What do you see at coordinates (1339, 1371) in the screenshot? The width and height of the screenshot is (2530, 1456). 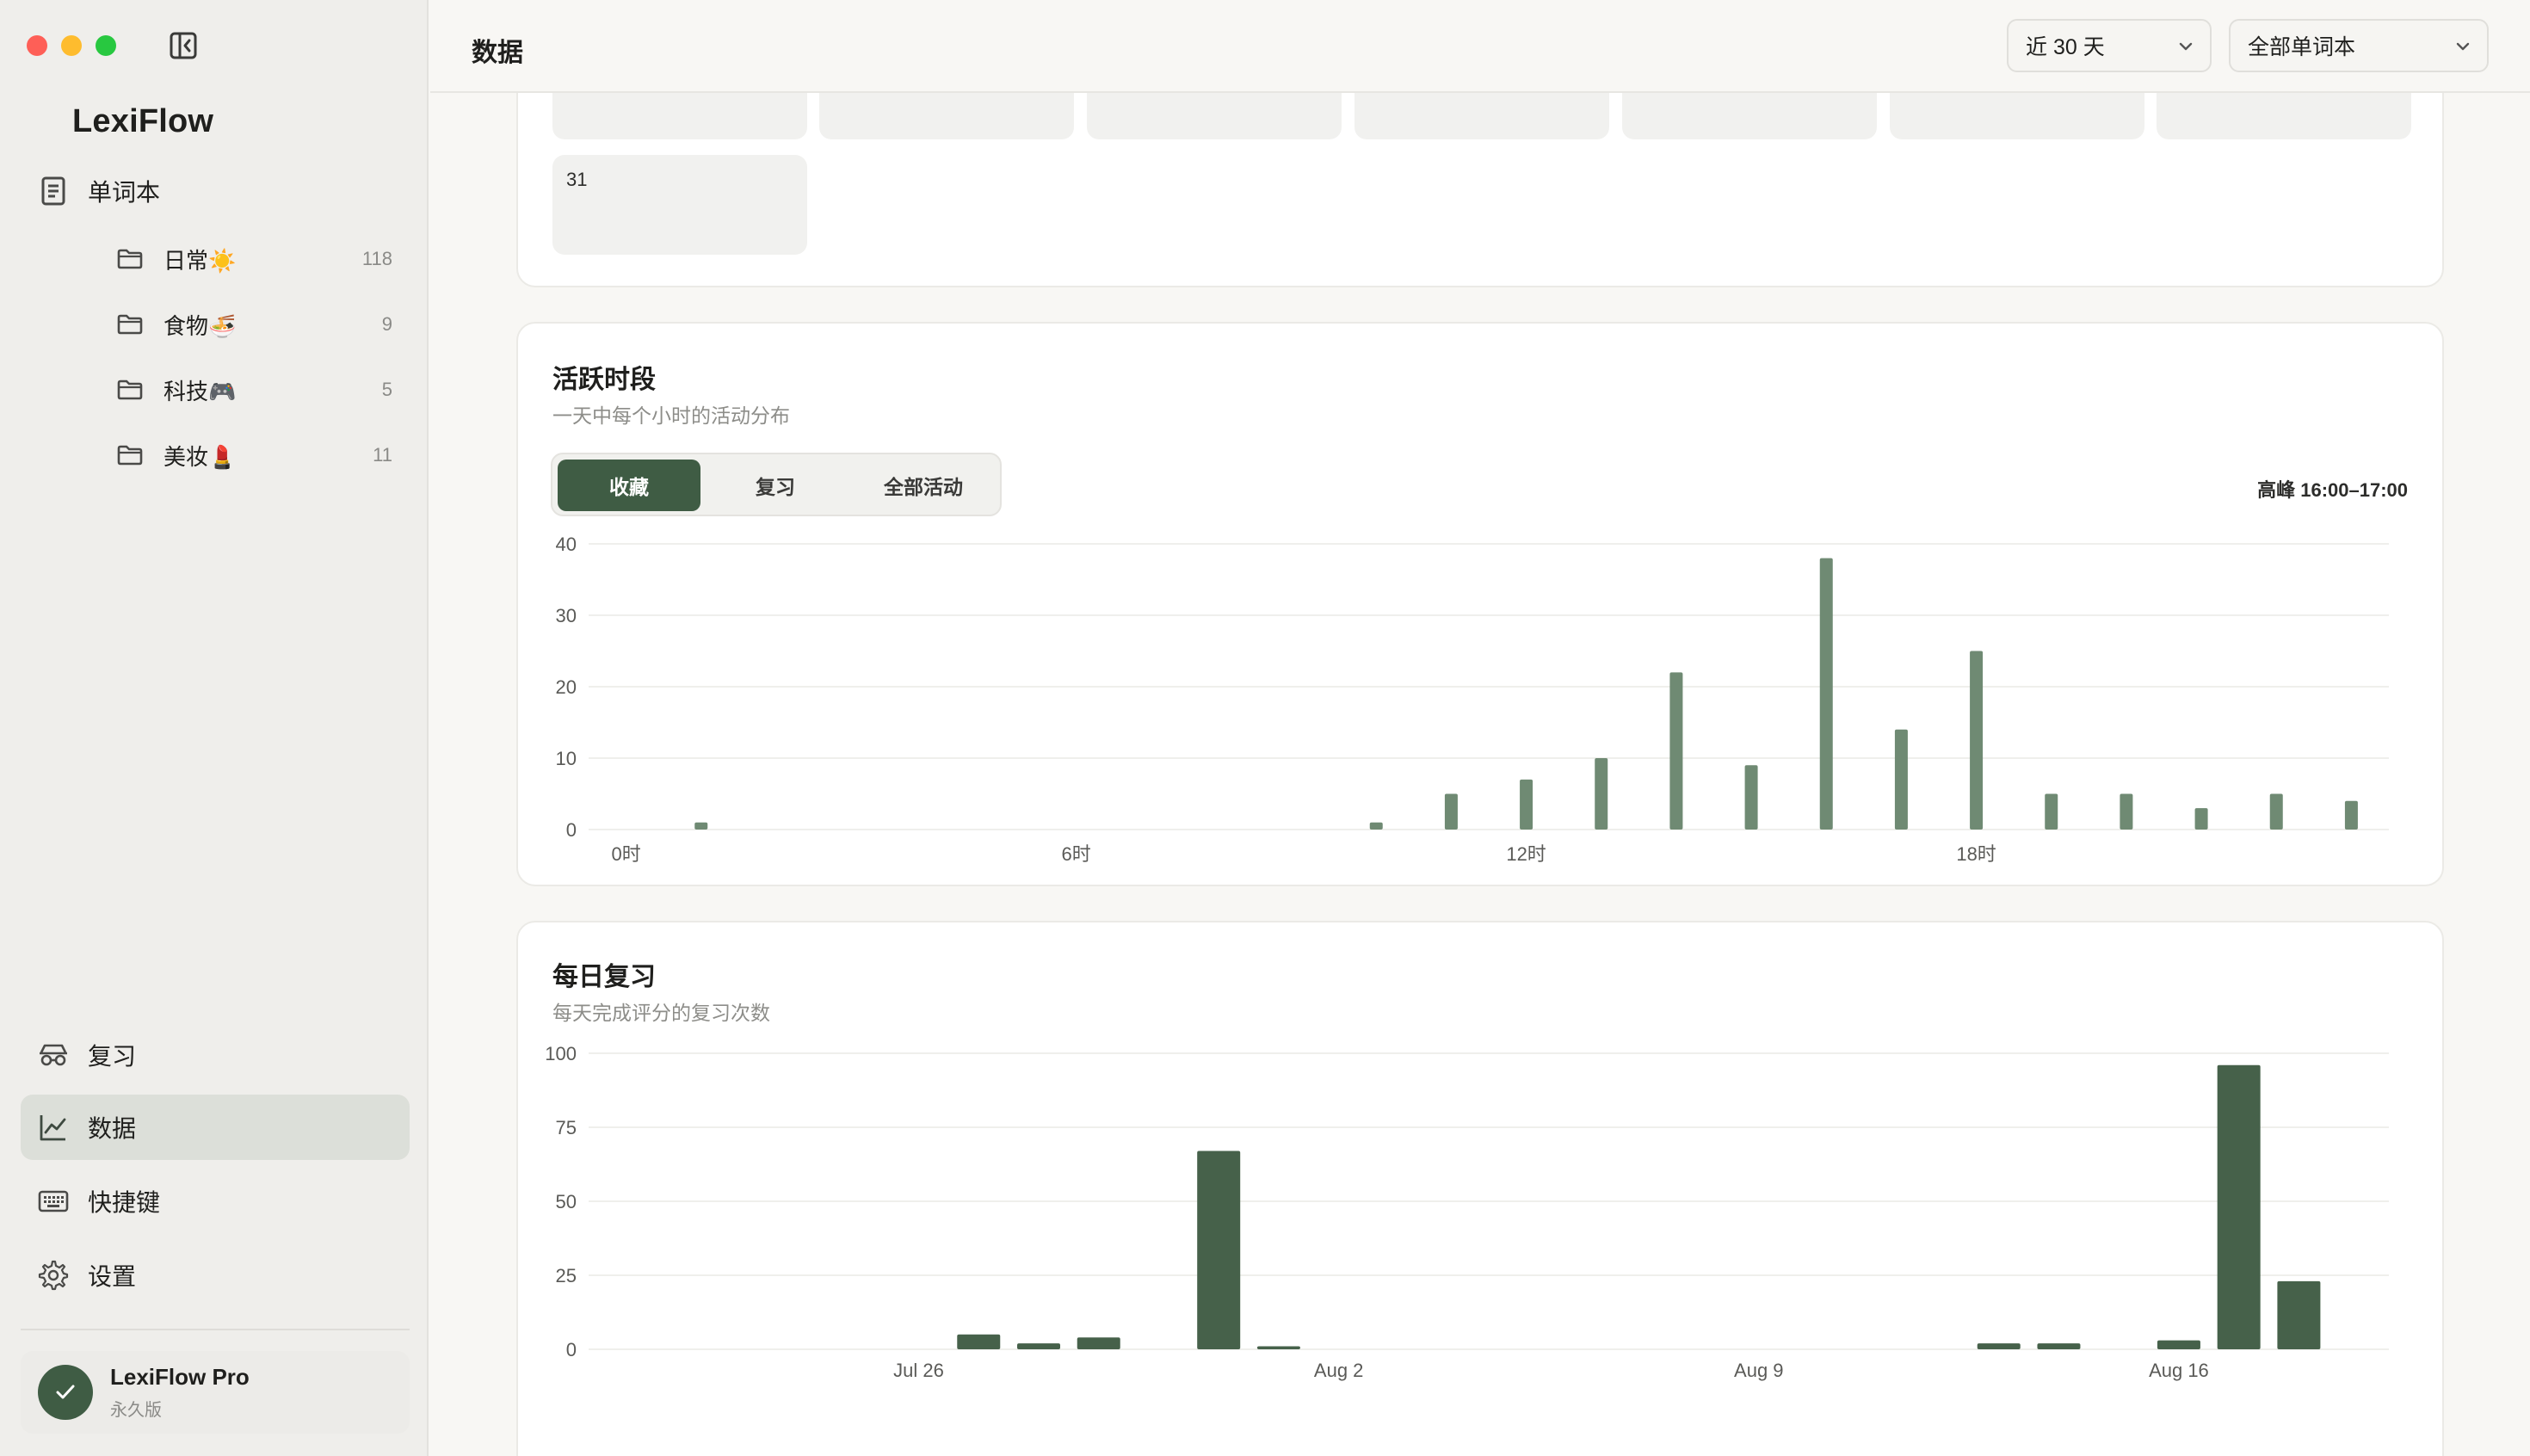 I see `x-tick-label: Aug 2` at bounding box center [1339, 1371].